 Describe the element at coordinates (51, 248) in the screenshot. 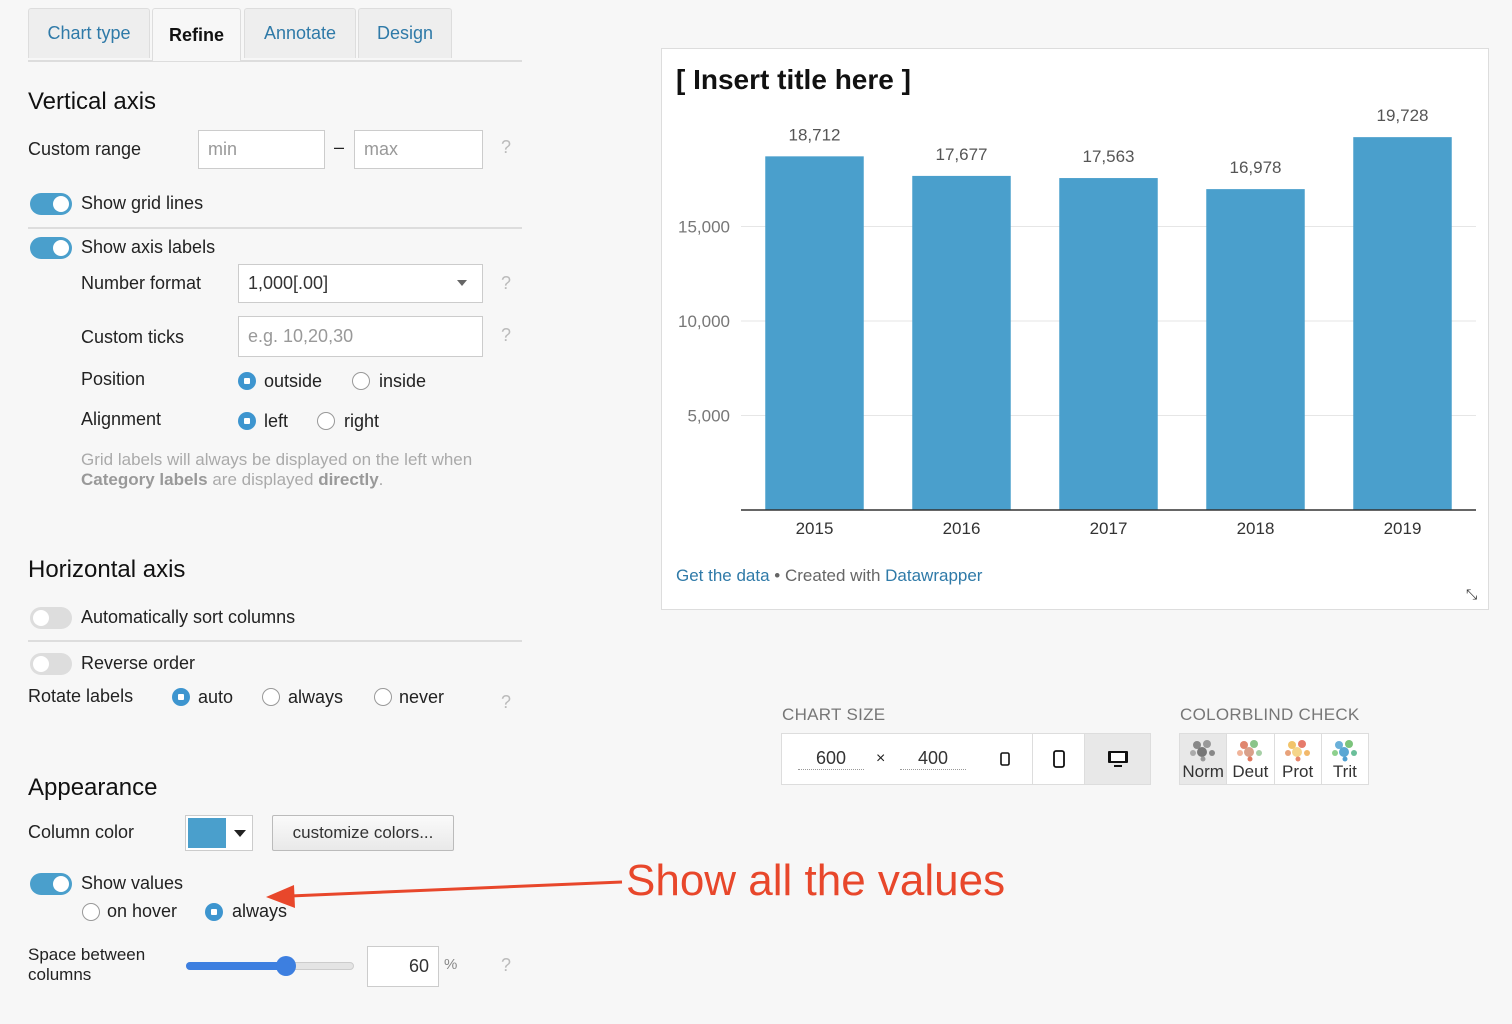

I see `show-axis-labels-toggle` at that location.